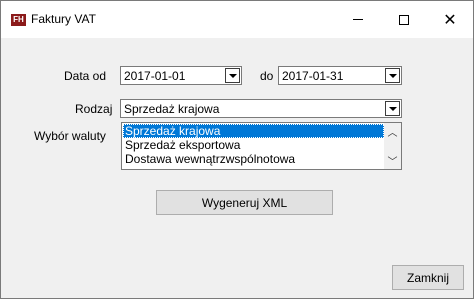 The width and height of the screenshot is (474, 299). Describe the element at coordinates (244, 202) in the screenshot. I see `generate-xml-button: Wygeneruj XML` at that location.